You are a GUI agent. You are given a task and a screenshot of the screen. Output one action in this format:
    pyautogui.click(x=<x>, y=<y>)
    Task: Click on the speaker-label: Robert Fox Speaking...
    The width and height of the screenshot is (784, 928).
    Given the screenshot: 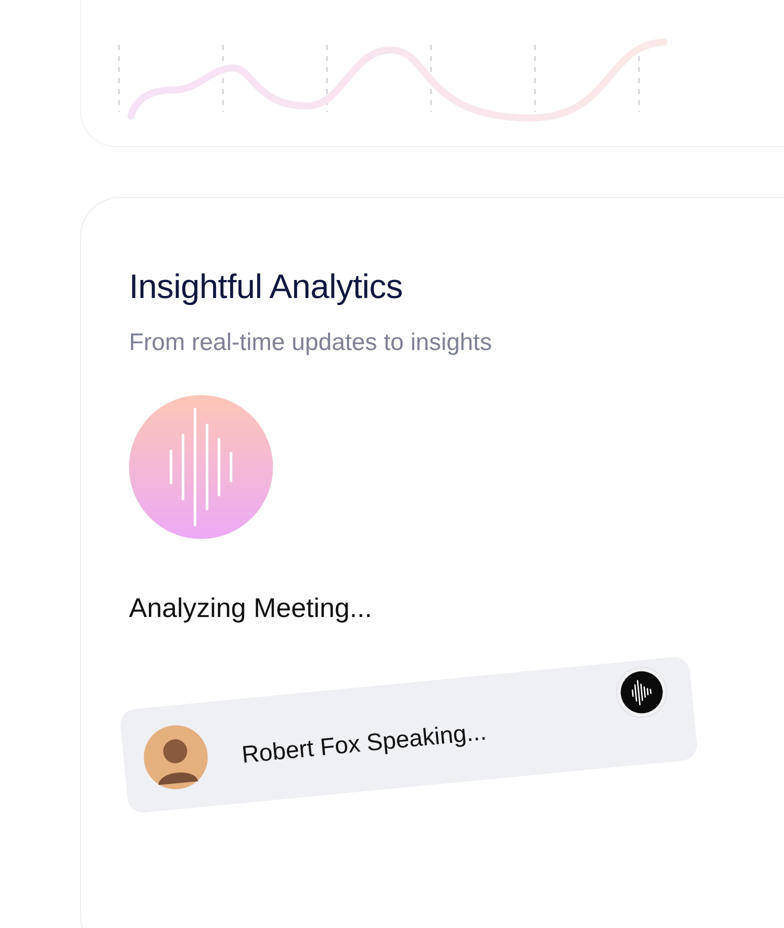 What is the action you would take?
    pyautogui.click(x=364, y=743)
    